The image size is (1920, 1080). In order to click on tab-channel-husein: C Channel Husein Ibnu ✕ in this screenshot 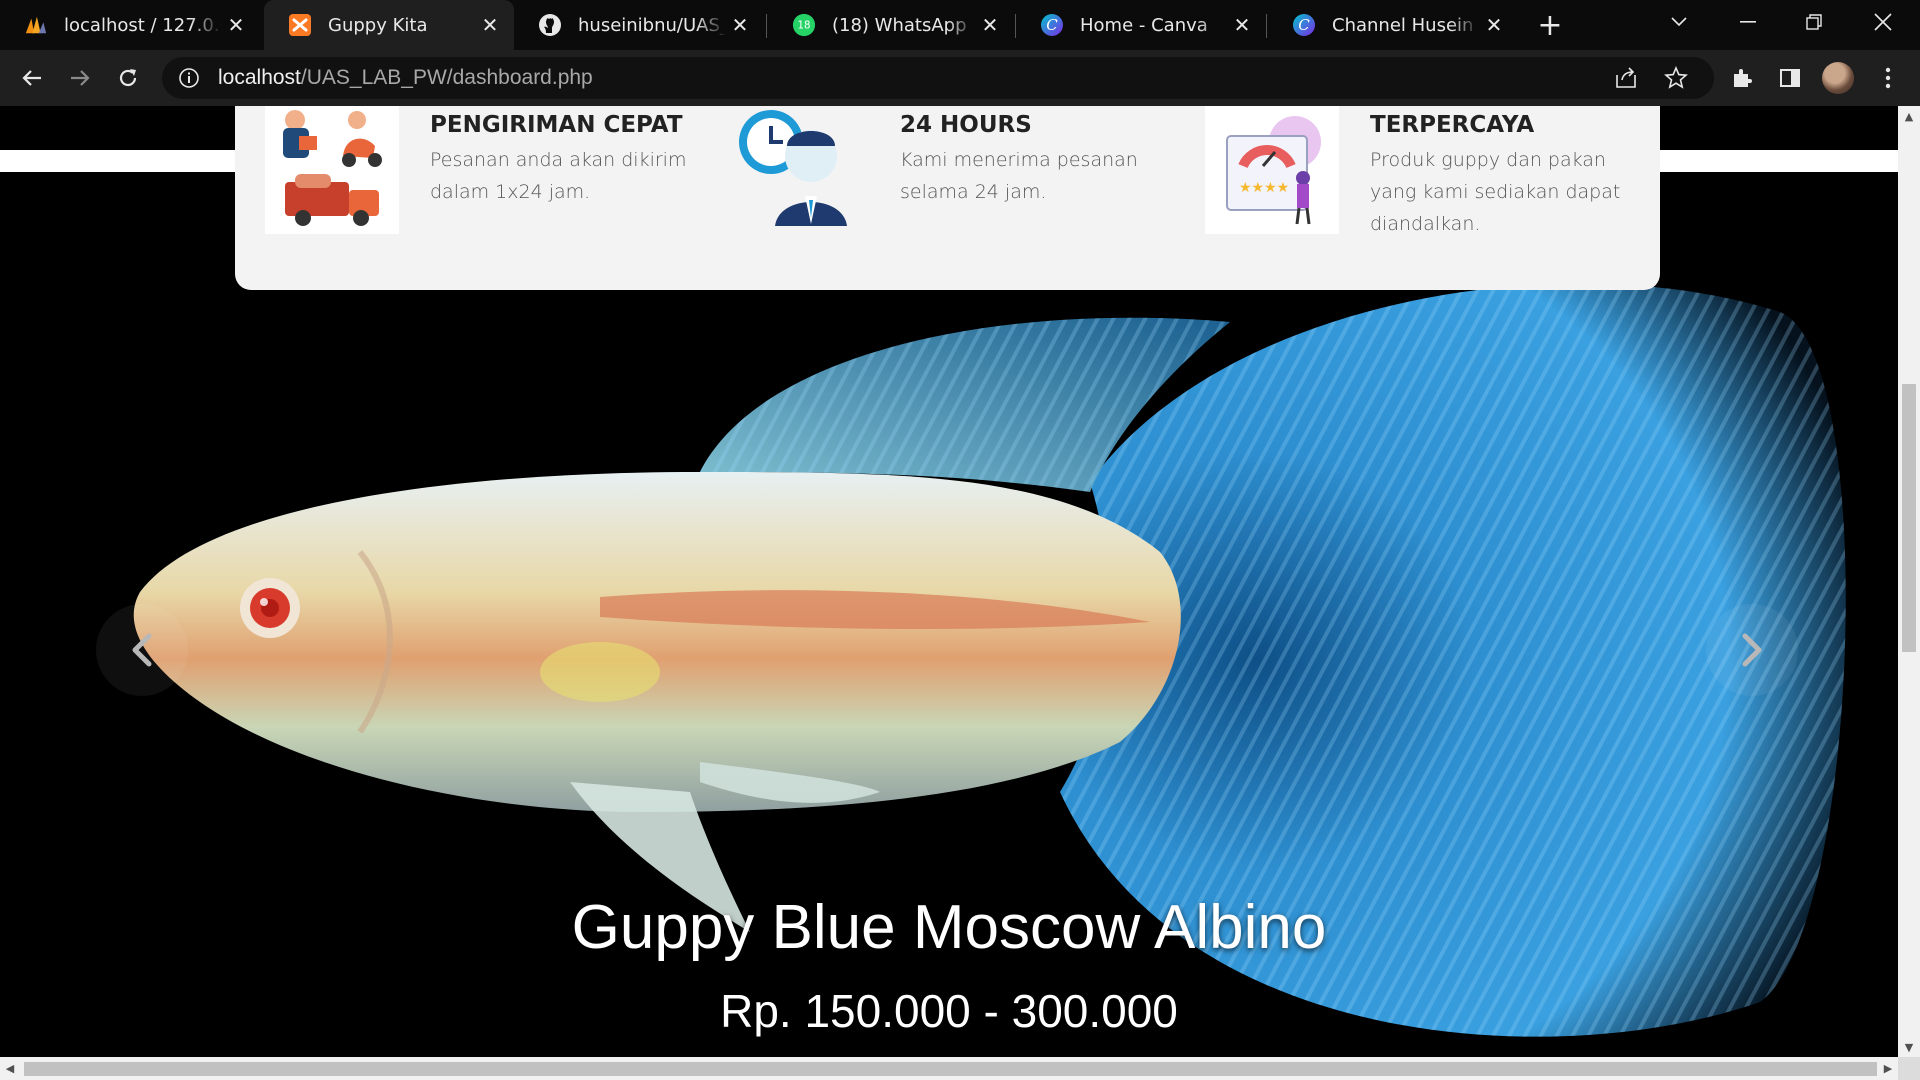, I will do `click(1393, 25)`.